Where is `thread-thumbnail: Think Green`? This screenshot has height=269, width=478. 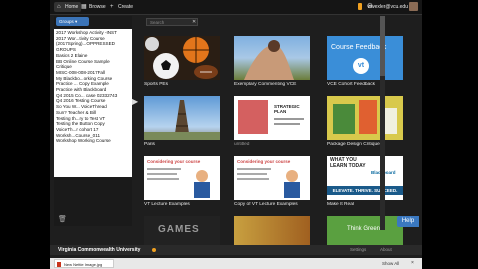 thread-thumbnail: Think Green is located at coordinates (365, 231).